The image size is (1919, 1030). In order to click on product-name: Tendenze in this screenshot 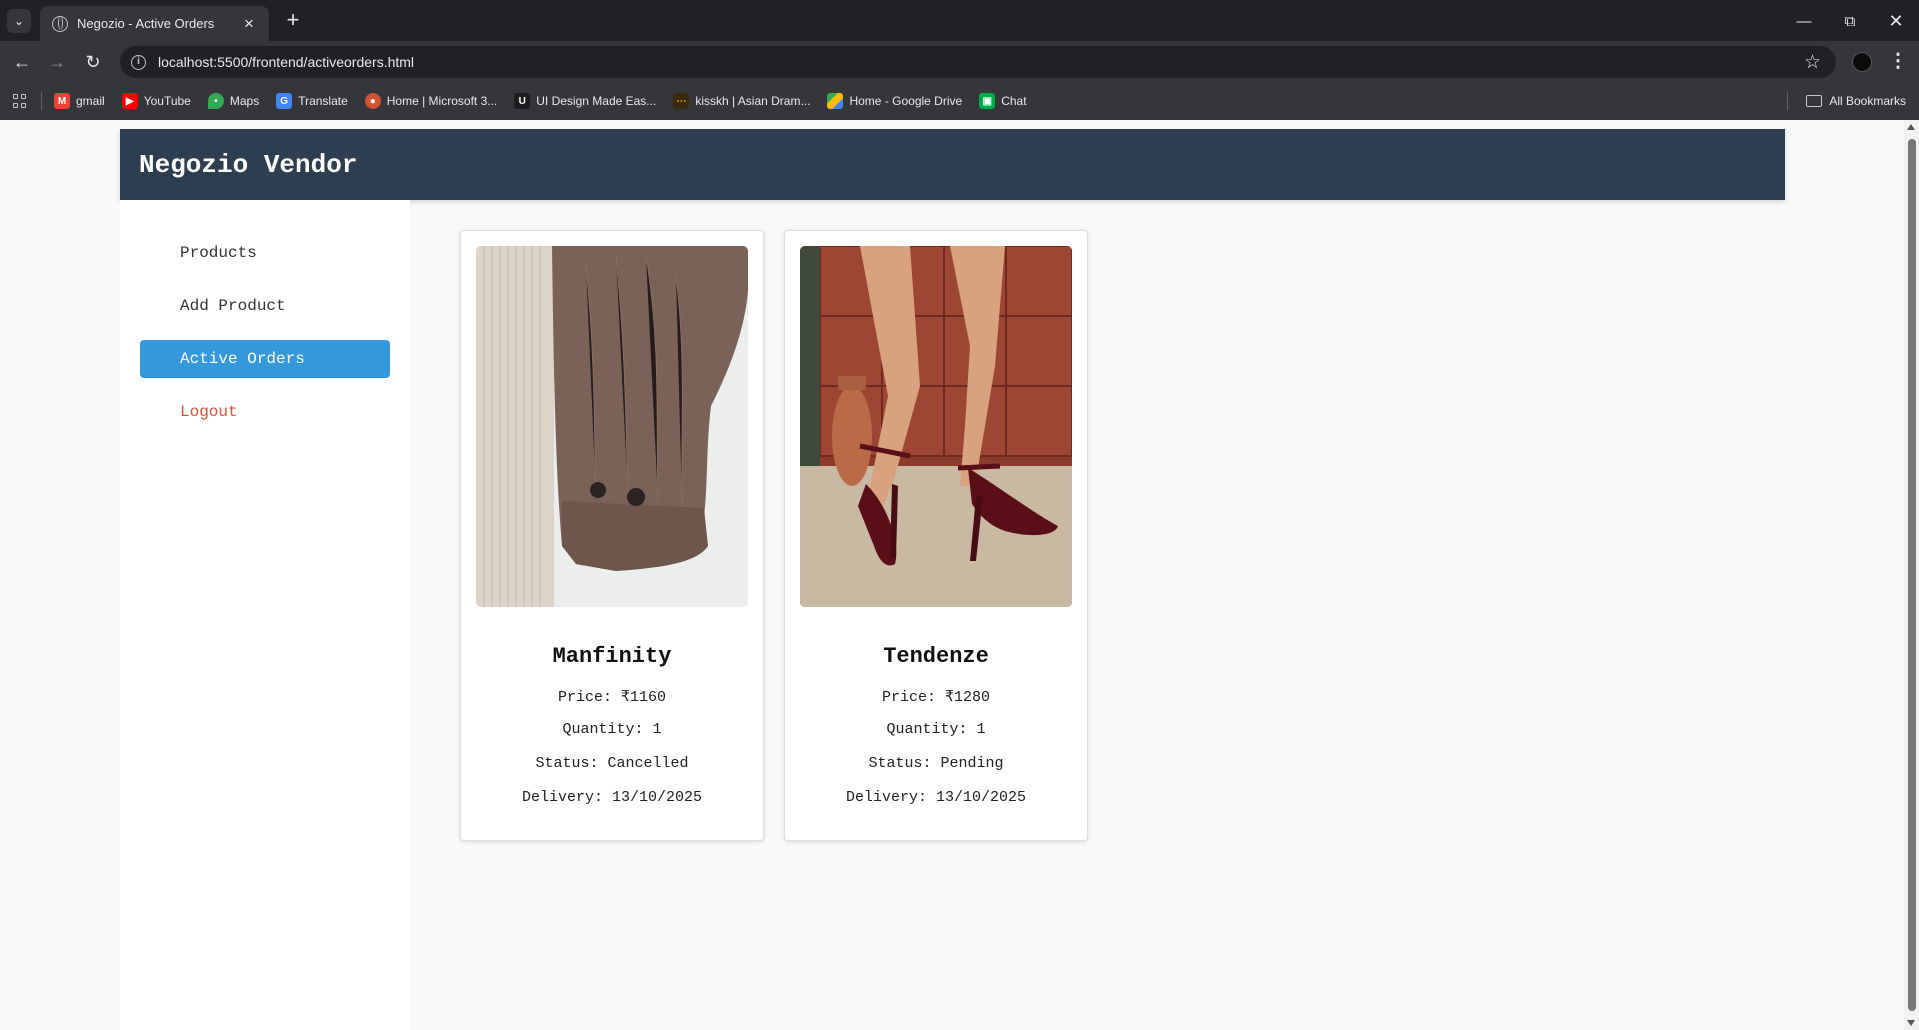, I will do `click(936, 656)`.